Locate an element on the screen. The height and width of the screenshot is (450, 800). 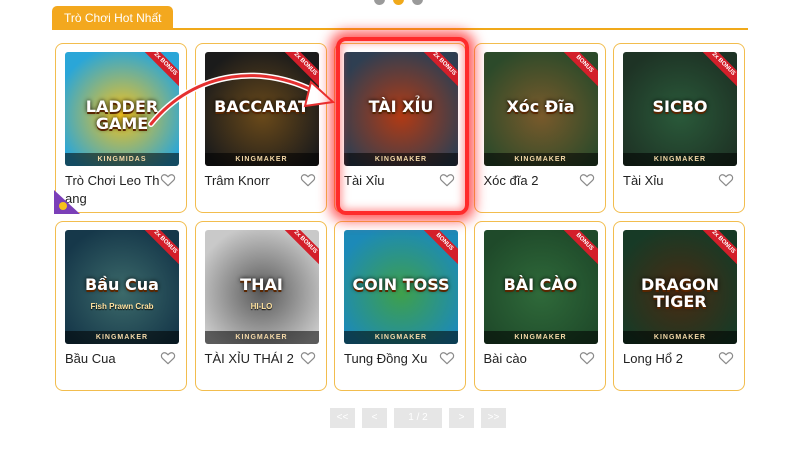
game-name: Xóc đĩa 2 is located at coordinates (532, 181).